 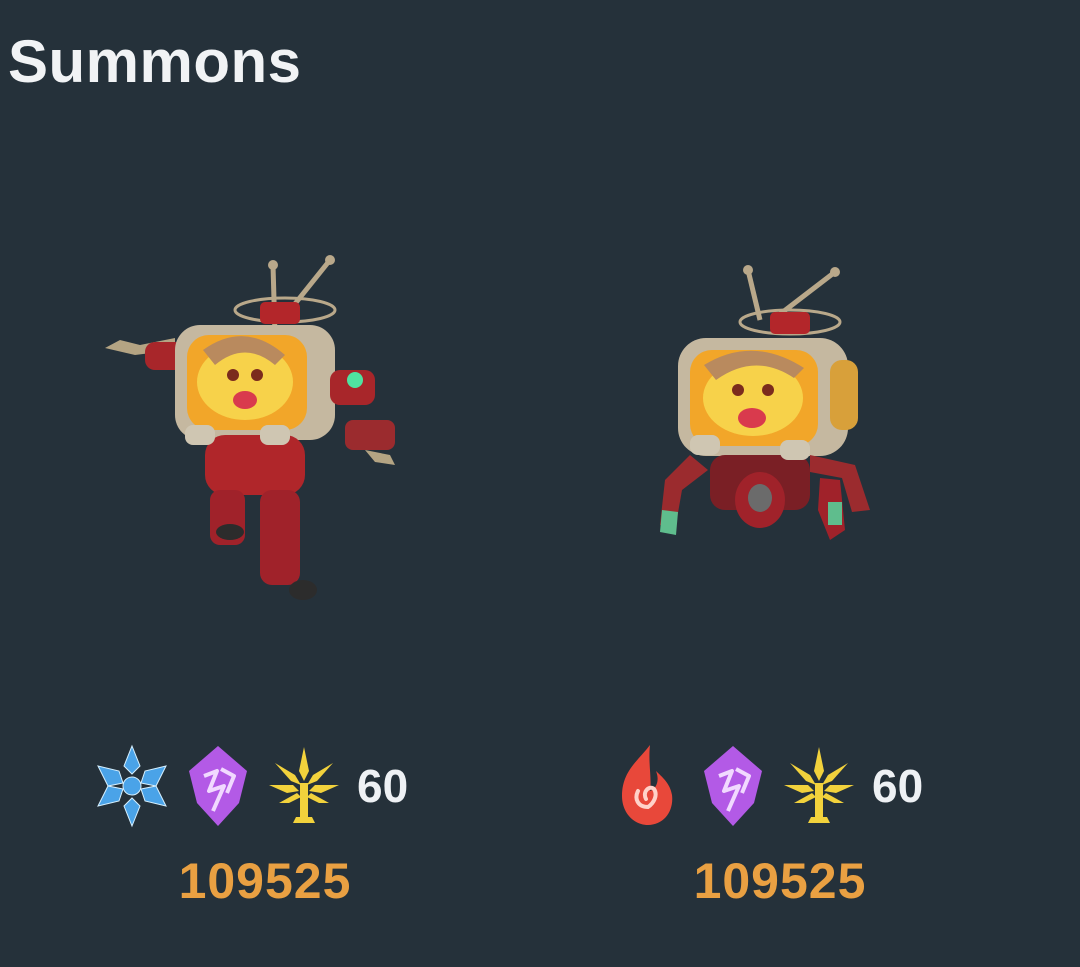 I want to click on cryo-icon, so click(x=132, y=786).